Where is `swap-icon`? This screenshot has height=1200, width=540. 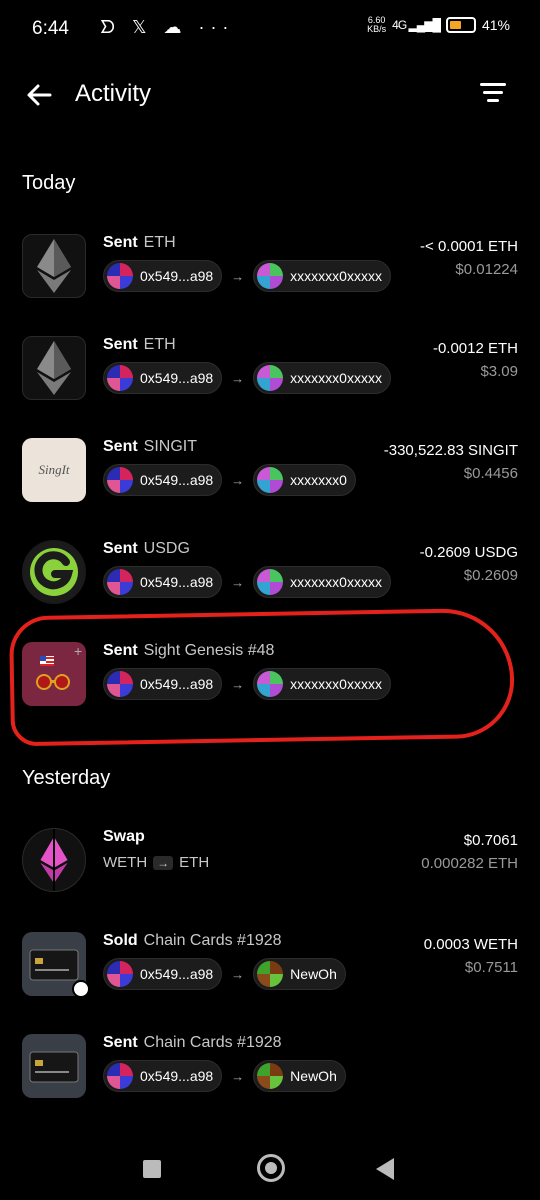
swap-icon is located at coordinates (54, 860).